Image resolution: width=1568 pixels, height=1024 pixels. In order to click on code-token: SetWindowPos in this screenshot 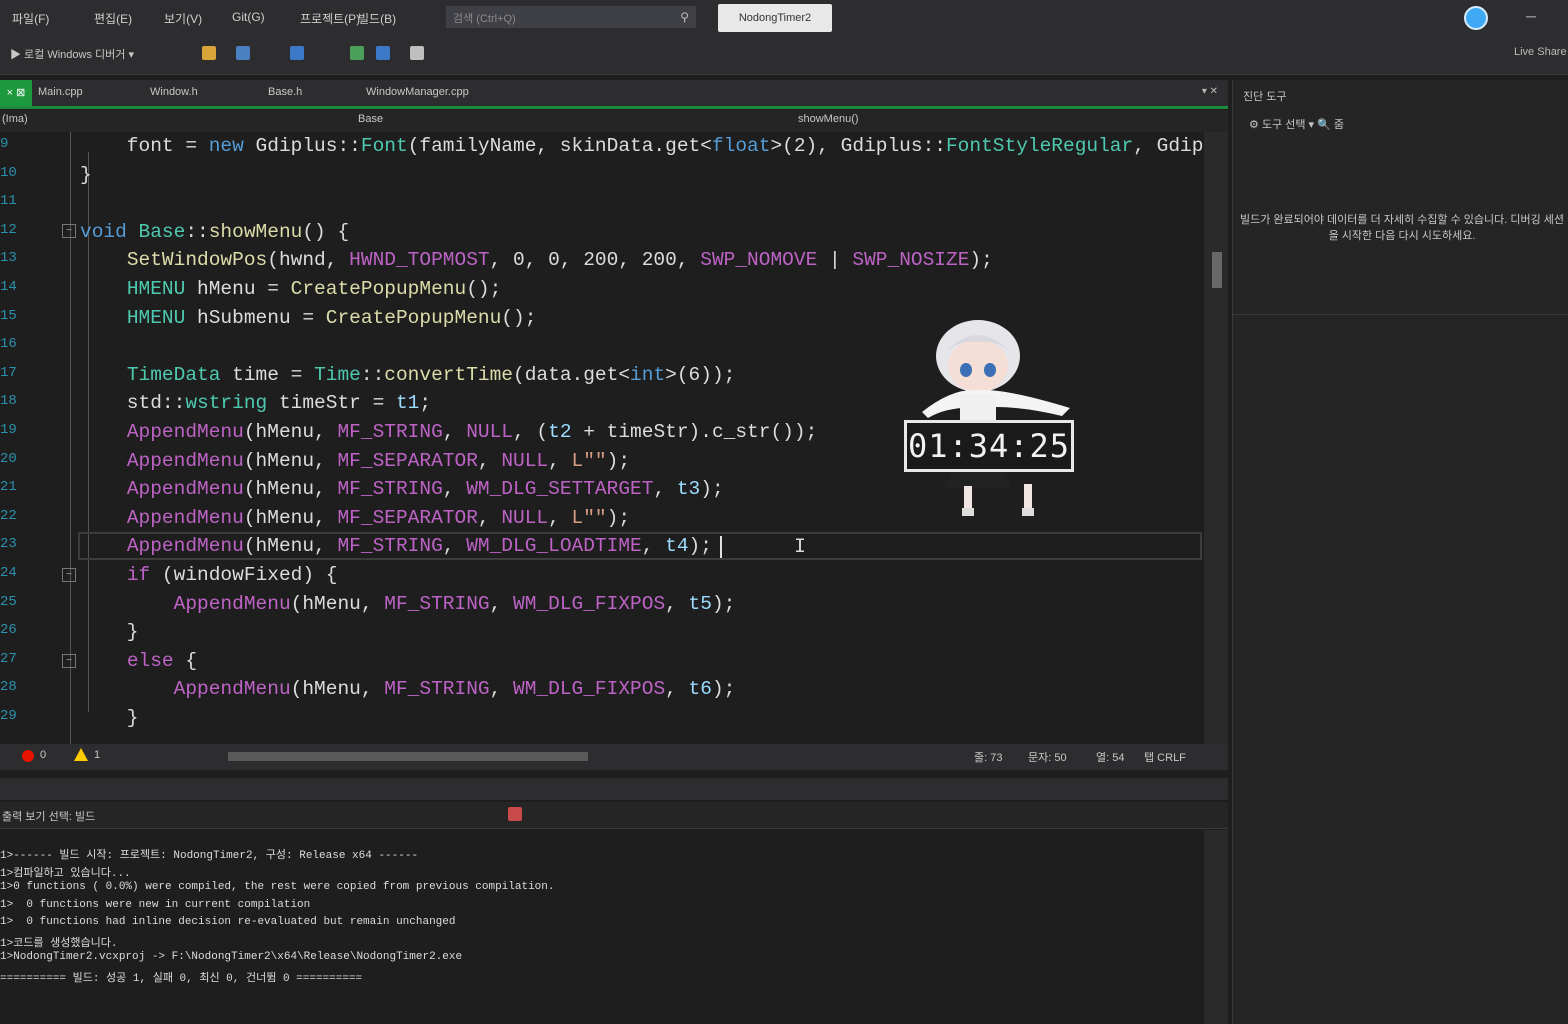, I will do `click(197, 260)`.